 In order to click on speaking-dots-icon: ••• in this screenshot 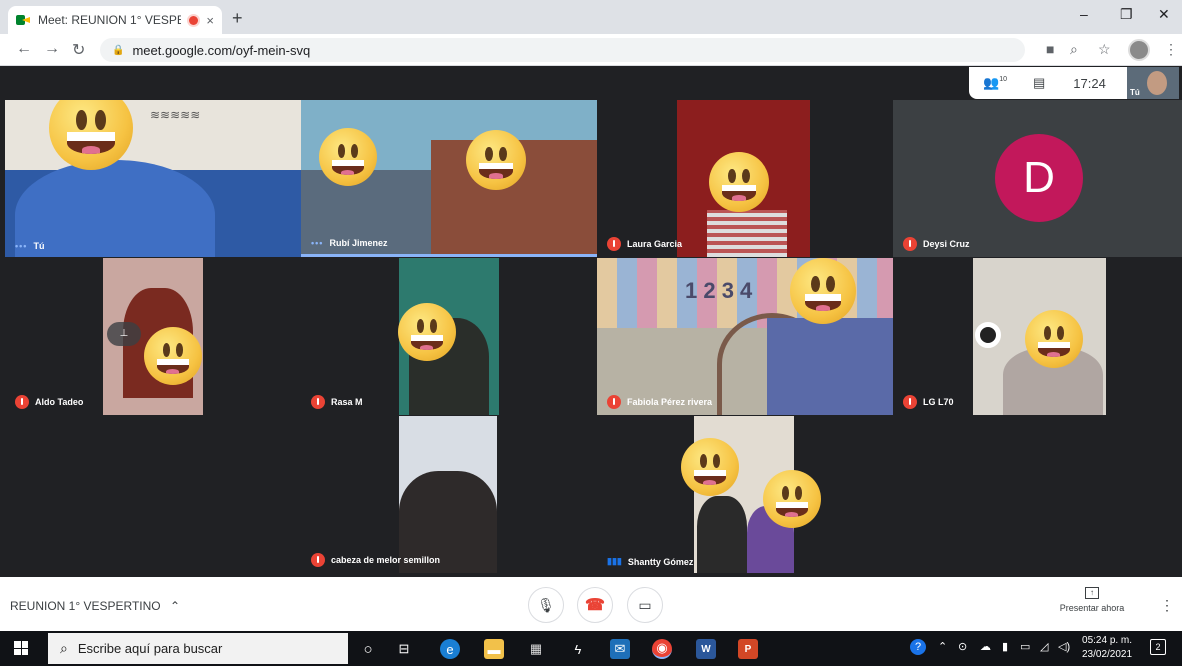, I will do `click(21, 246)`.